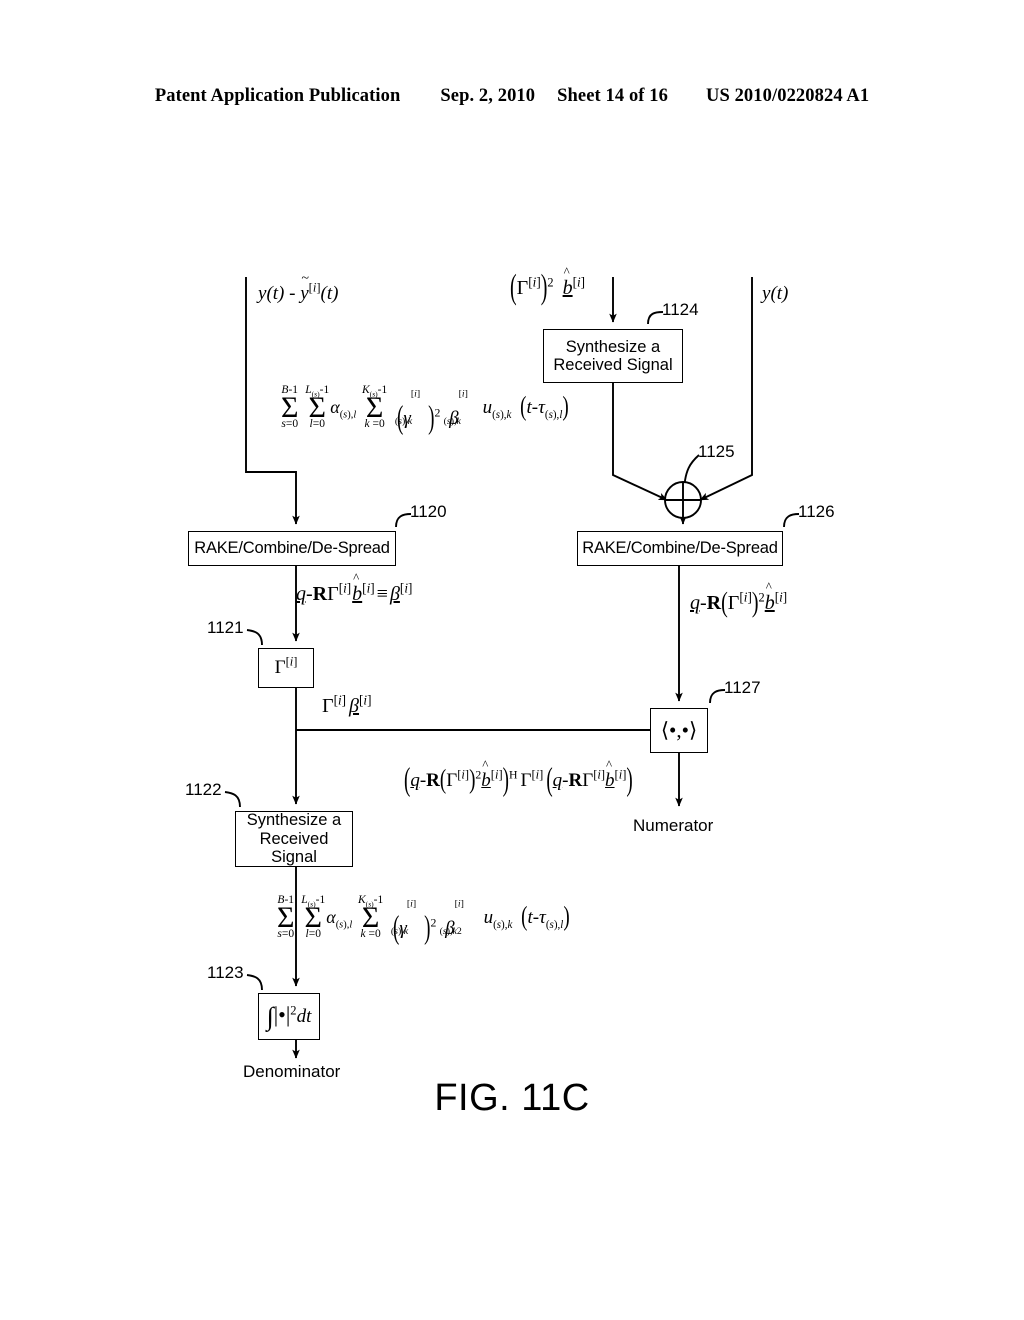 The image size is (1024, 1320). Describe the element at coordinates (673, 825) in the screenshot. I see `output-label-numerator: Numerator` at that location.